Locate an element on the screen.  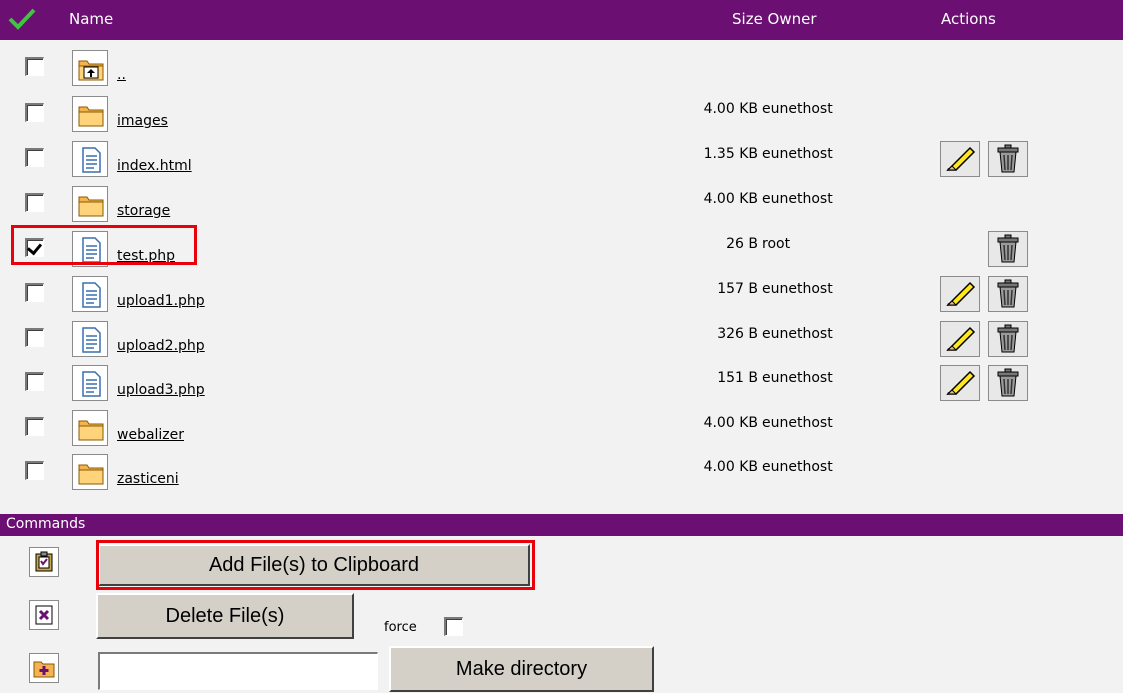
file-row: images 4.00 KB eunethost is located at coordinates (561, 115).